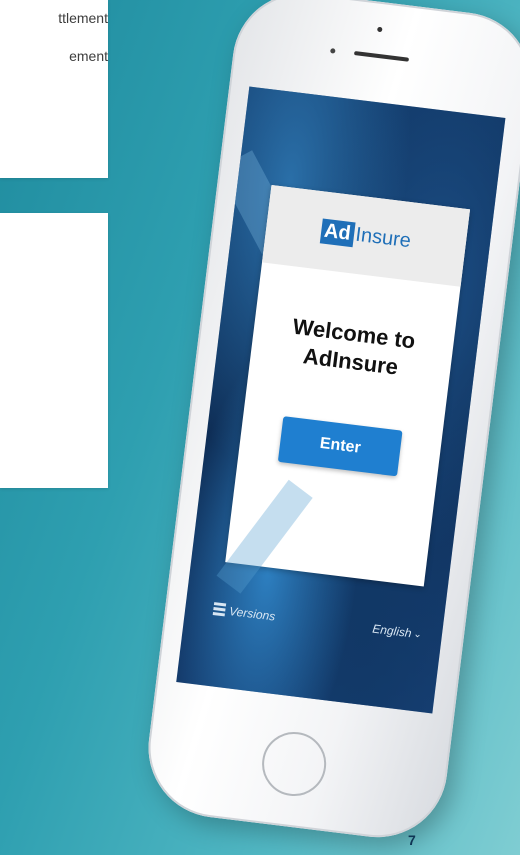  What do you see at coordinates (392, 631) in the screenshot?
I see `language-label: English` at bounding box center [392, 631].